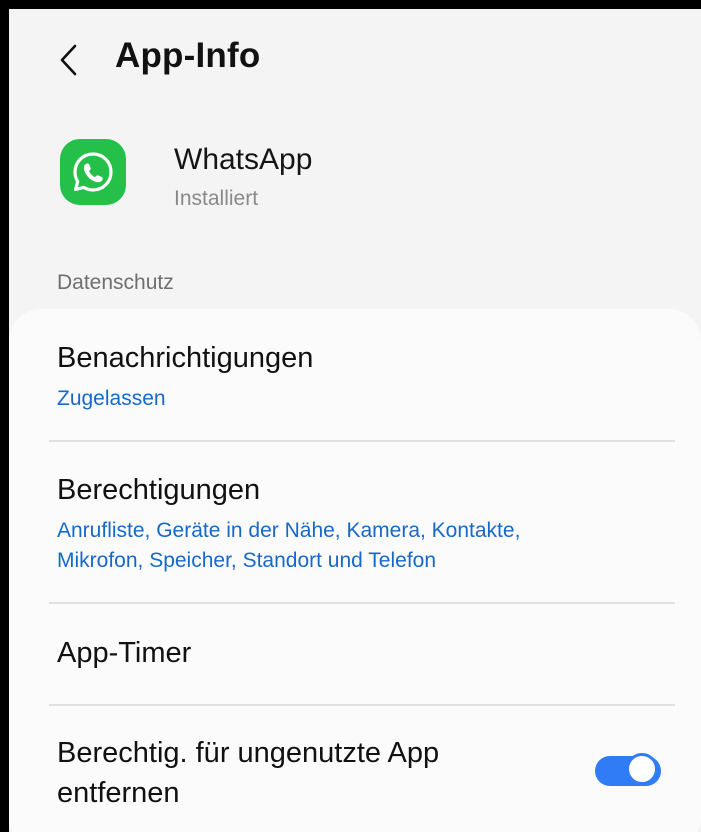 The image size is (701, 832). I want to click on app-bar: App-Info, so click(355, 59).